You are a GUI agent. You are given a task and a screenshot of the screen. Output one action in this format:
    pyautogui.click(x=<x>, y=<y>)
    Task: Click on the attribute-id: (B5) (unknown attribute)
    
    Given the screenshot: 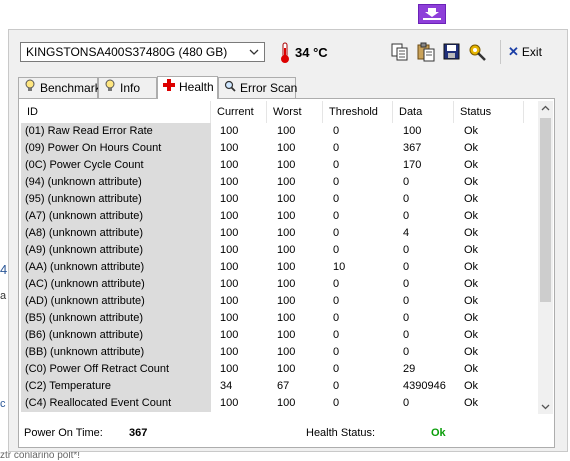 What is the action you would take?
    pyautogui.click(x=116, y=318)
    